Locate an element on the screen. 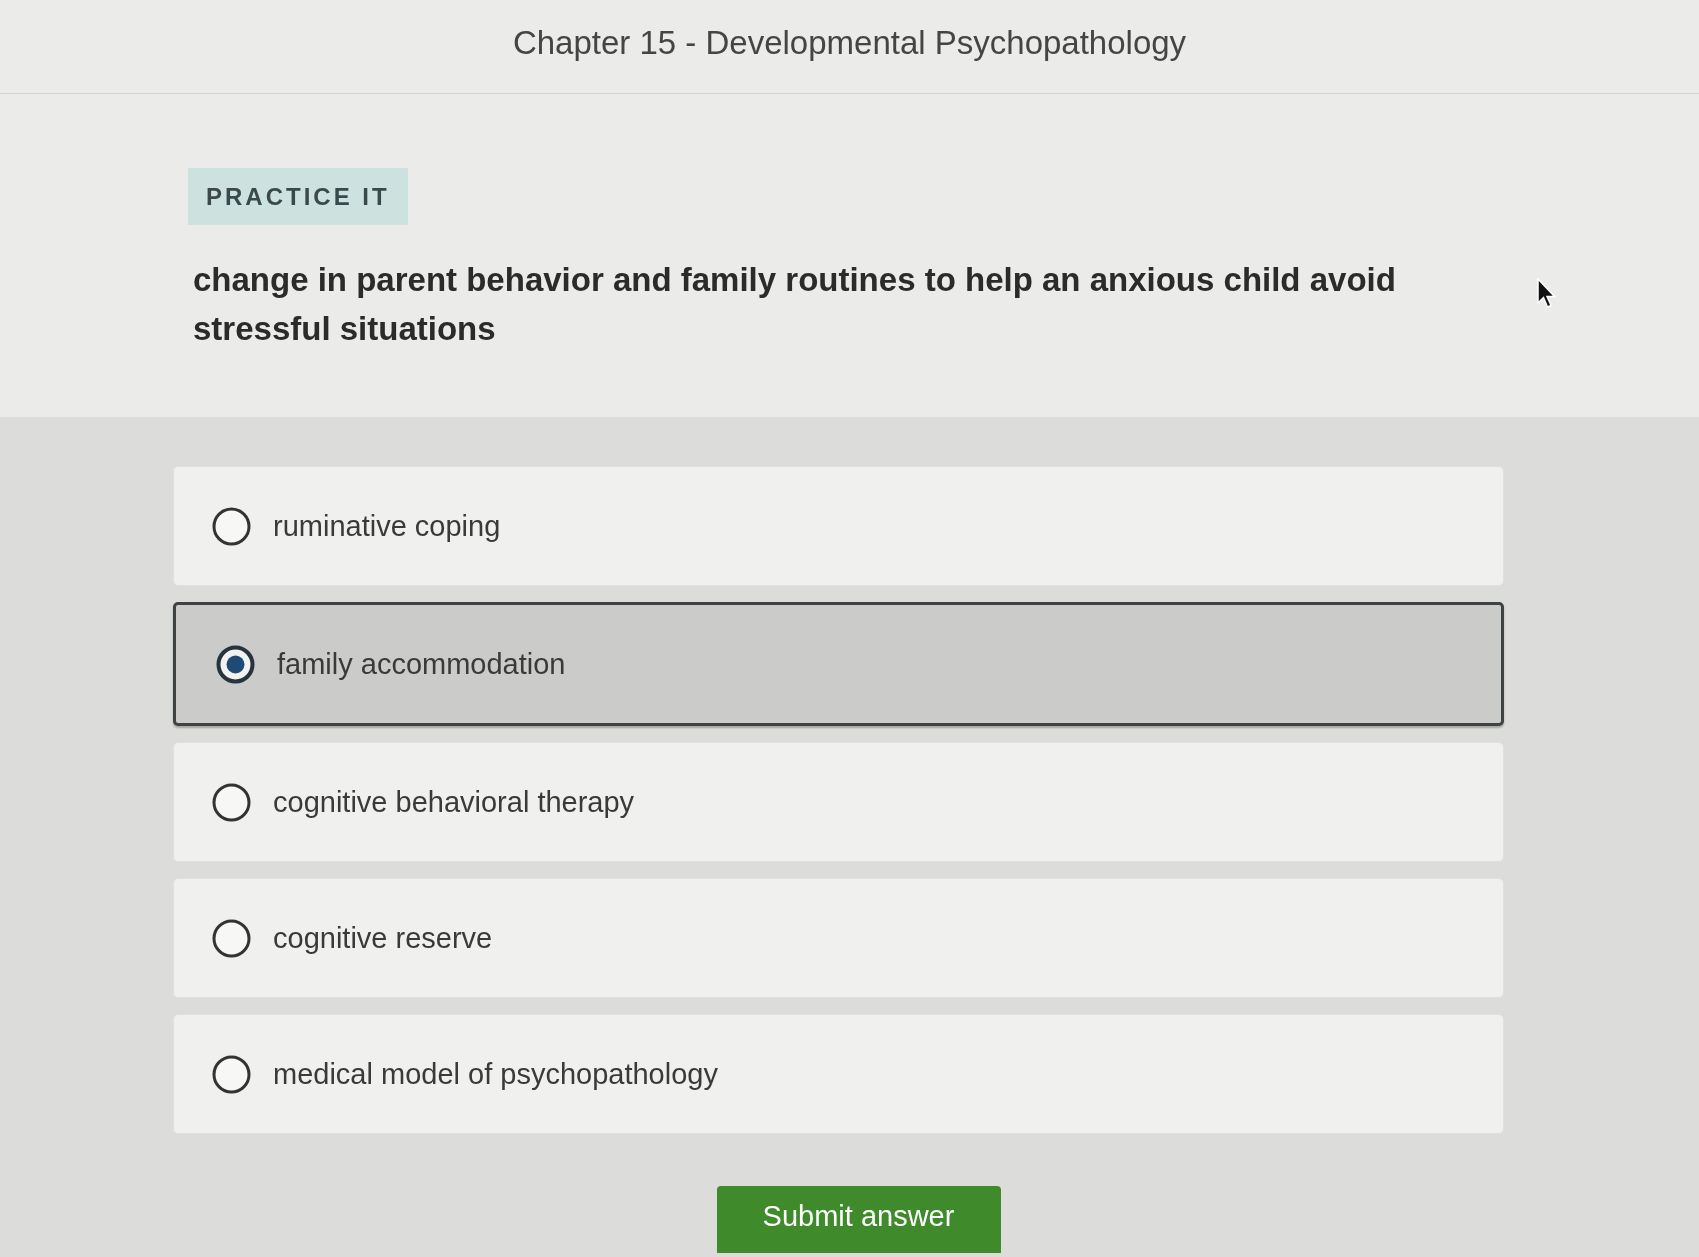  pointer-cursor-icon is located at coordinates (1546, 294).